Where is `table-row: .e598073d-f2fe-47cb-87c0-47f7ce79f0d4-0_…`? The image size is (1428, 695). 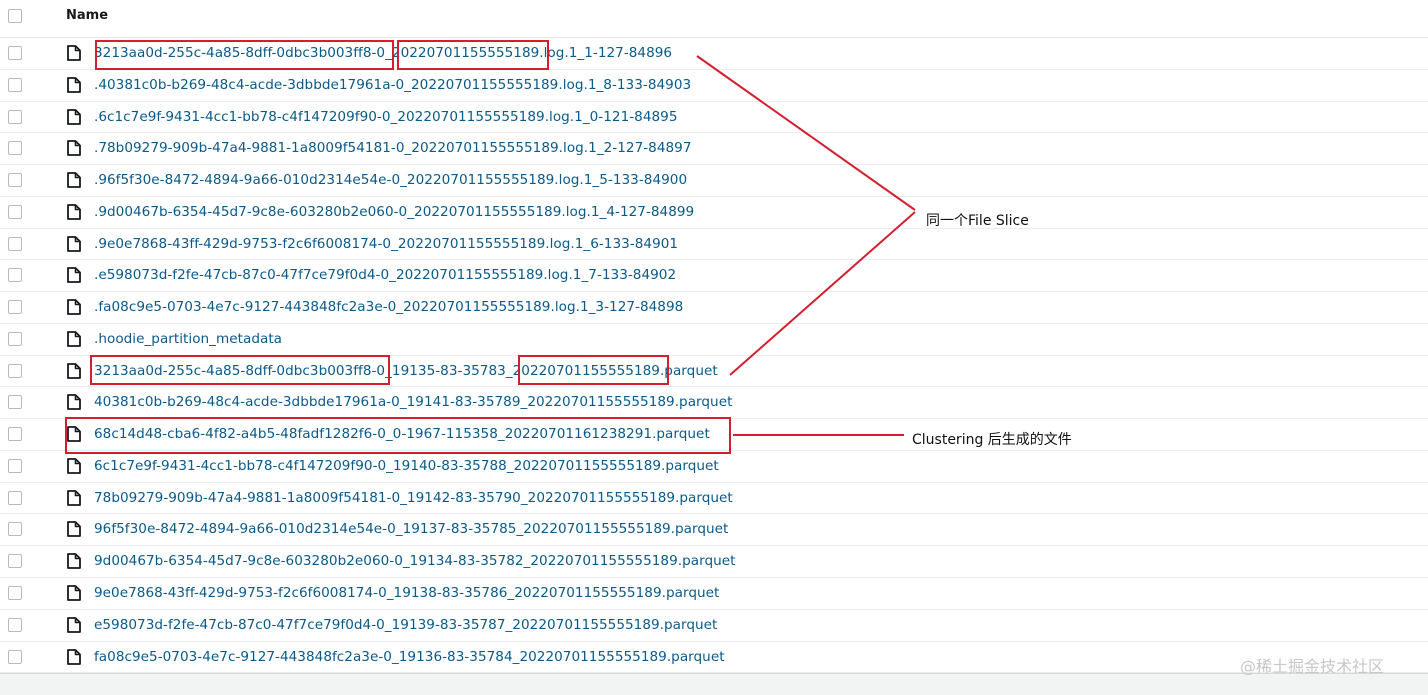 table-row: .e598073d-f2fe-47cb-87c0-47f7ce79f0d4-0_… is located at coordinates (714, 276).